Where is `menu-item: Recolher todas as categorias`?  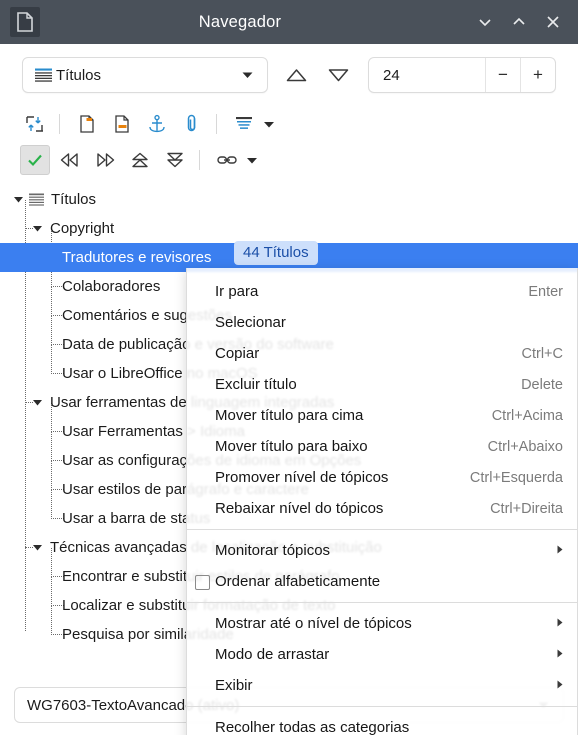
menu-item: Recolher todas as categorias is located at coordinates (382, 723).